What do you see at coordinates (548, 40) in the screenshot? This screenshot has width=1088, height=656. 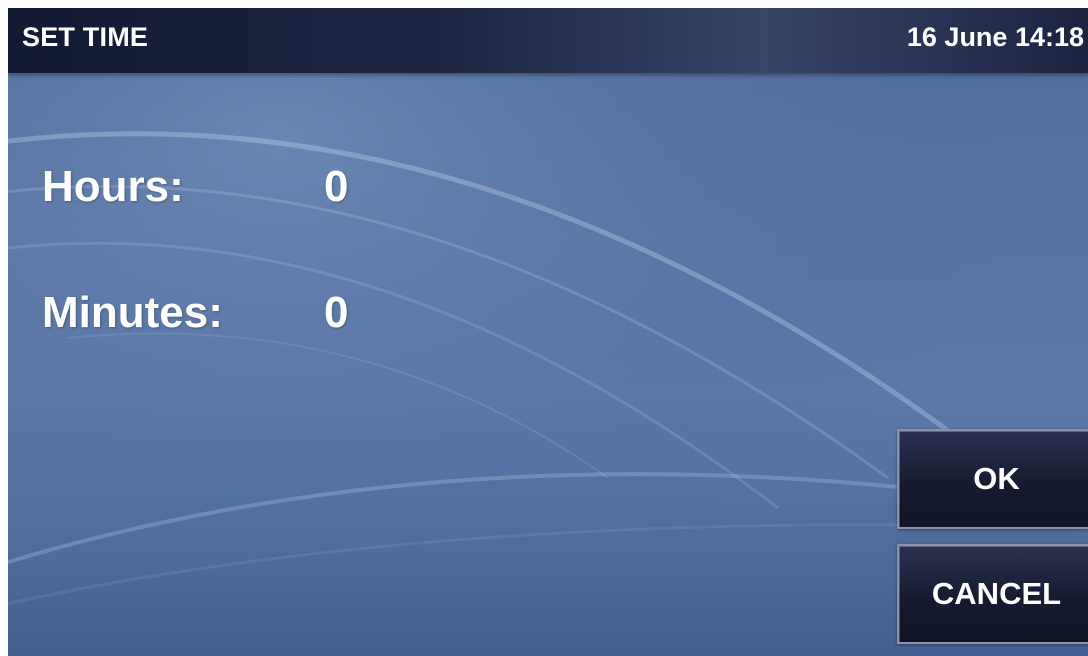 I see `title-bar: SET TIME 16 June 14:18` at bounding box center [548, 40].